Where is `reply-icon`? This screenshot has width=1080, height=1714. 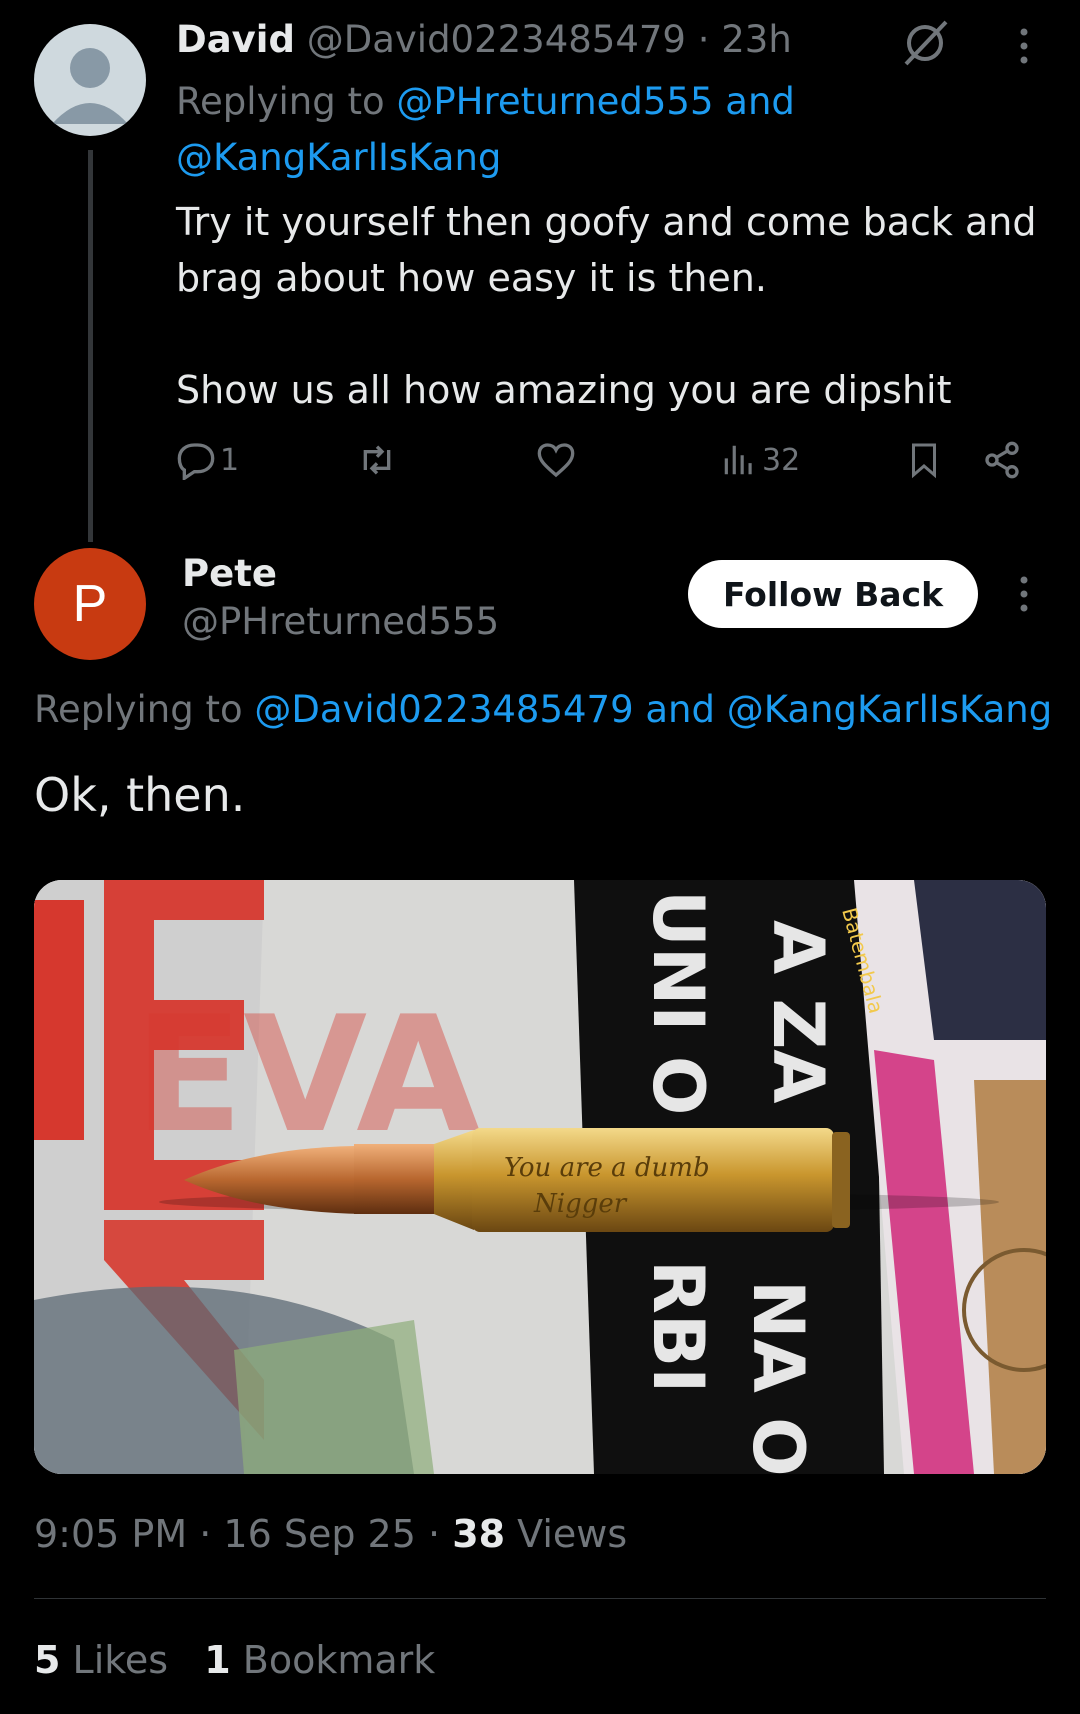 reply-icon is located at coordinates (196, 461).